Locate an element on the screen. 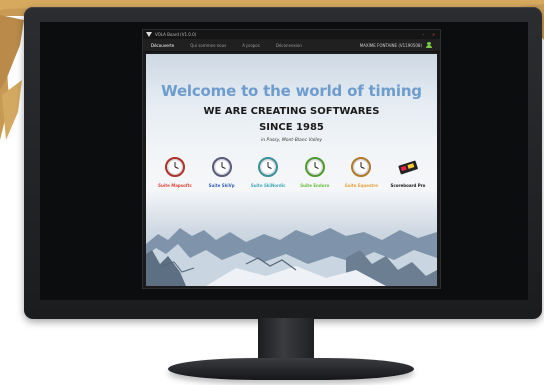 This screenshot has width=544, height=385. suite-skivp: Suite SkiVp is located at coordinates (222, 172).